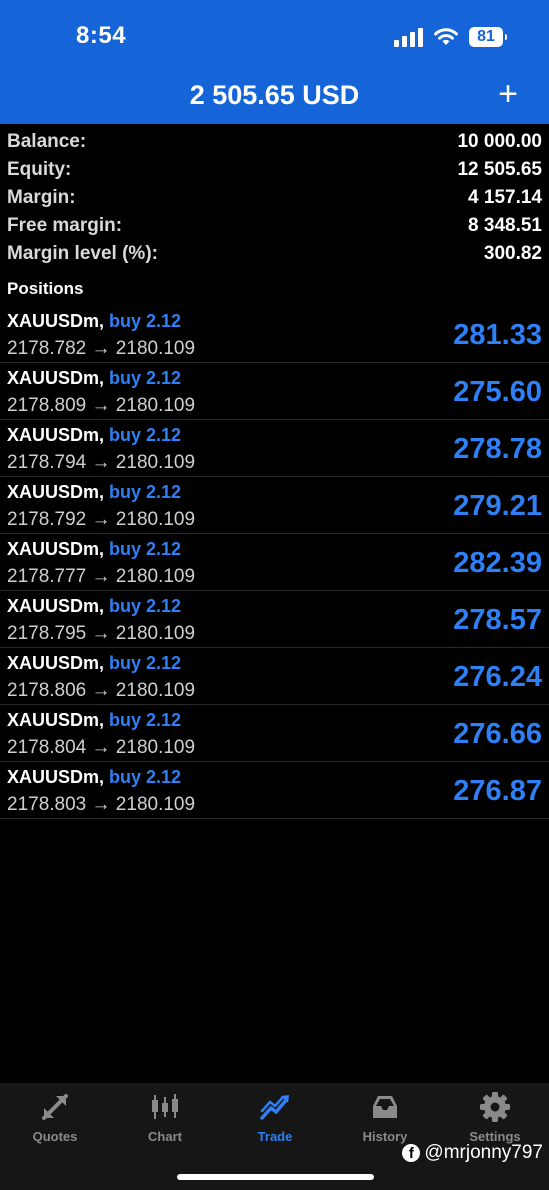 The height and width of the screenshot is (1190, 549). Describe the element at coordinates (101, 348) in the screenshot. I see `position-prices: 2178.782 → 2180.109` at that location.